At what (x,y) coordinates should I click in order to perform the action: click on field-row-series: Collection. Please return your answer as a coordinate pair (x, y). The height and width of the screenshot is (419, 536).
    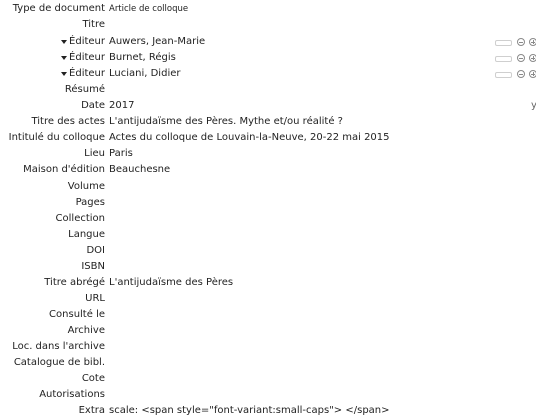
    Looking at the image, I should click on (268, 219).